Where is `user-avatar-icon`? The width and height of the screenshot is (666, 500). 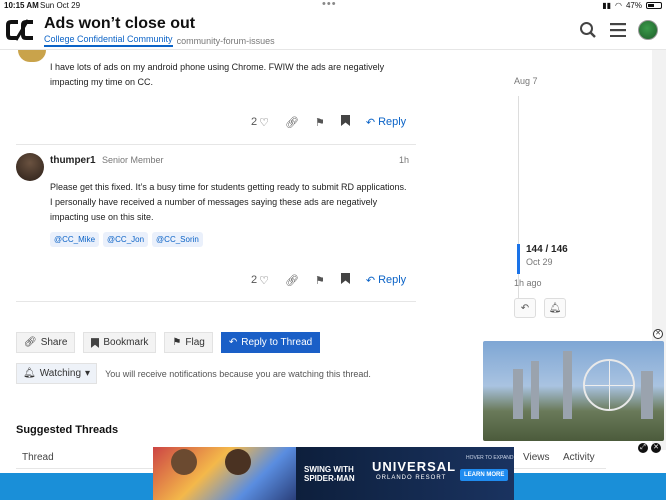
user-avatar-icon is located at coordinates (648, 30).